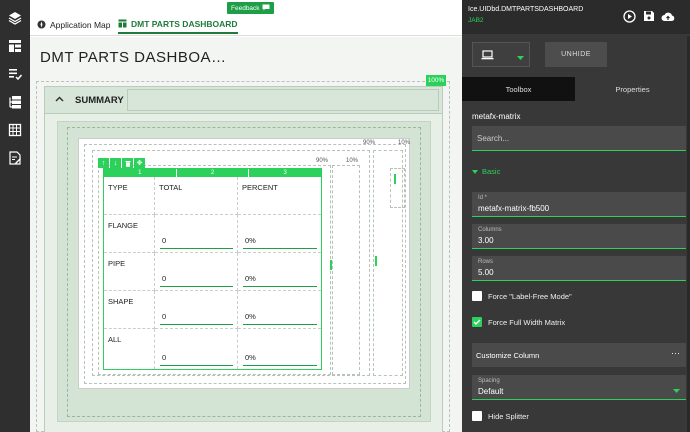  I want to click on tab-properties: Properties, so click(632, 89).